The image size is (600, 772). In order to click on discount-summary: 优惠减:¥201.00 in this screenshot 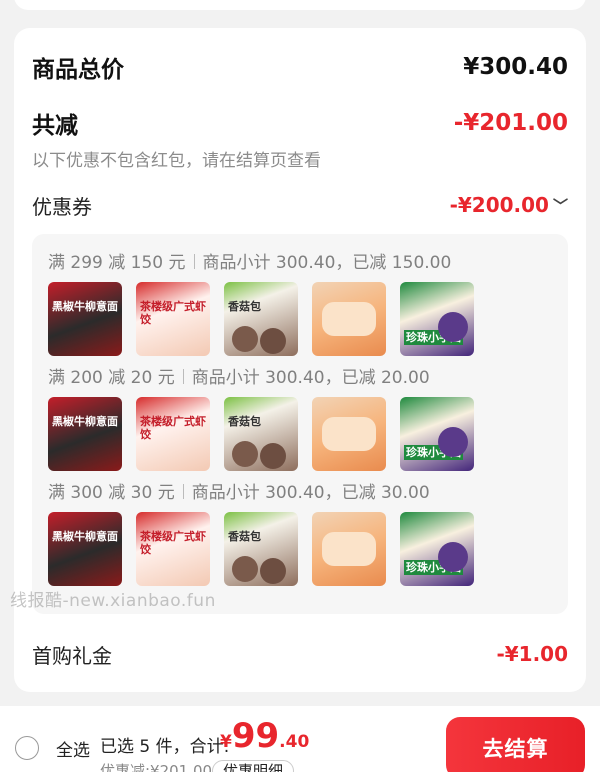, I will do `click(156, 767)`.